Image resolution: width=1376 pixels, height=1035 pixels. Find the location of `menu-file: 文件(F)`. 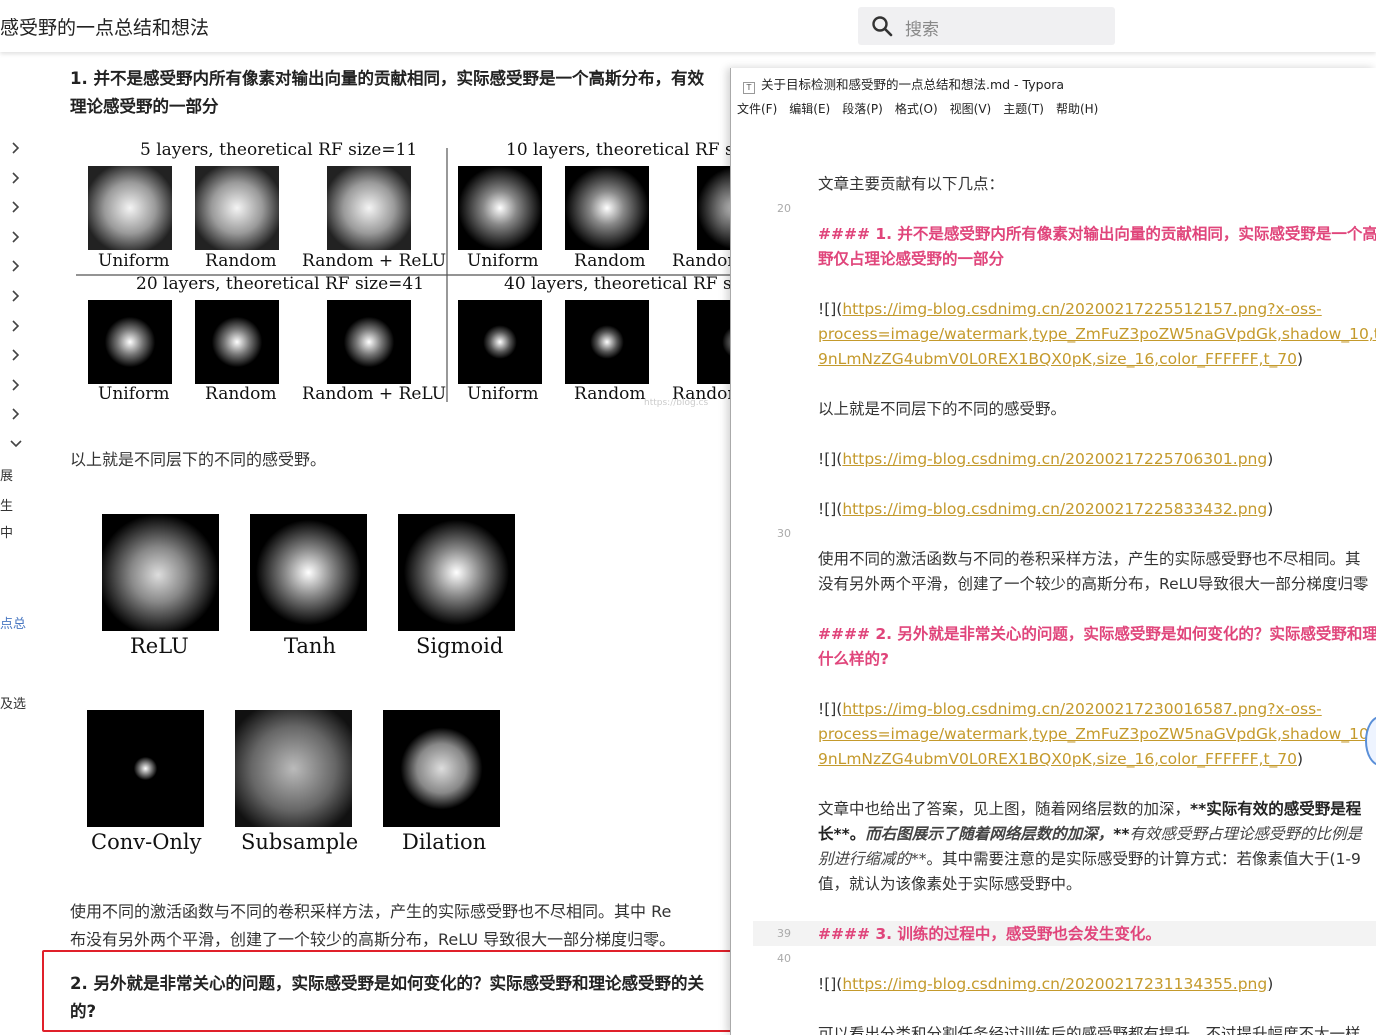

menu-file: 文件(F) is located at coordinates (757, 110).